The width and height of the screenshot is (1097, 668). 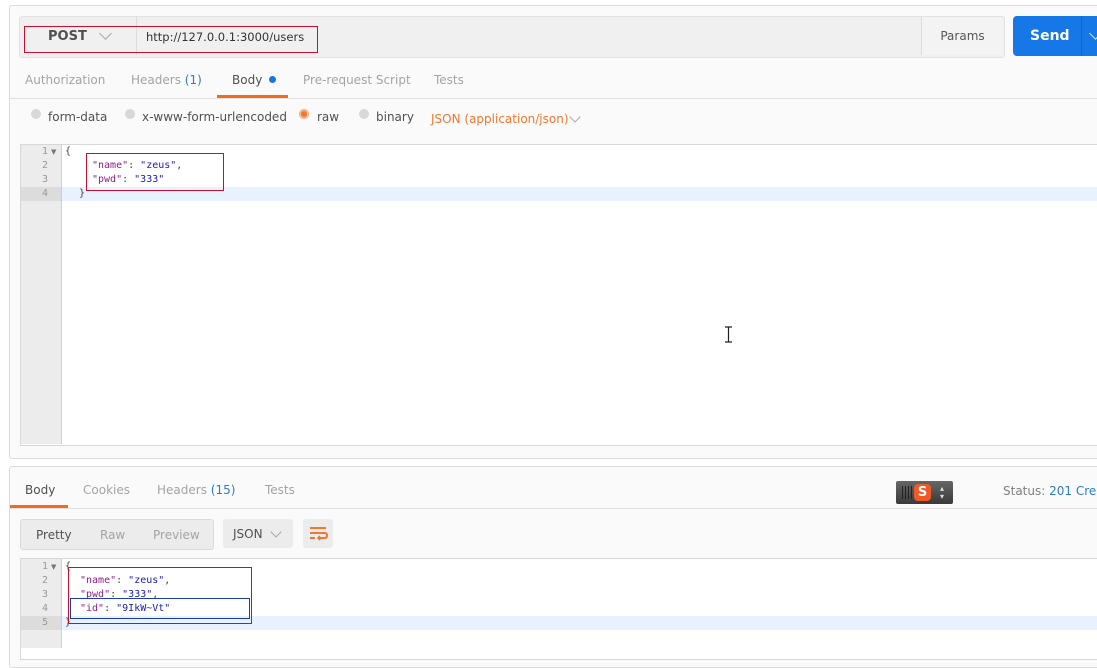 I want to click on response-tab-tests: Tests, so click(x=280, y=490).